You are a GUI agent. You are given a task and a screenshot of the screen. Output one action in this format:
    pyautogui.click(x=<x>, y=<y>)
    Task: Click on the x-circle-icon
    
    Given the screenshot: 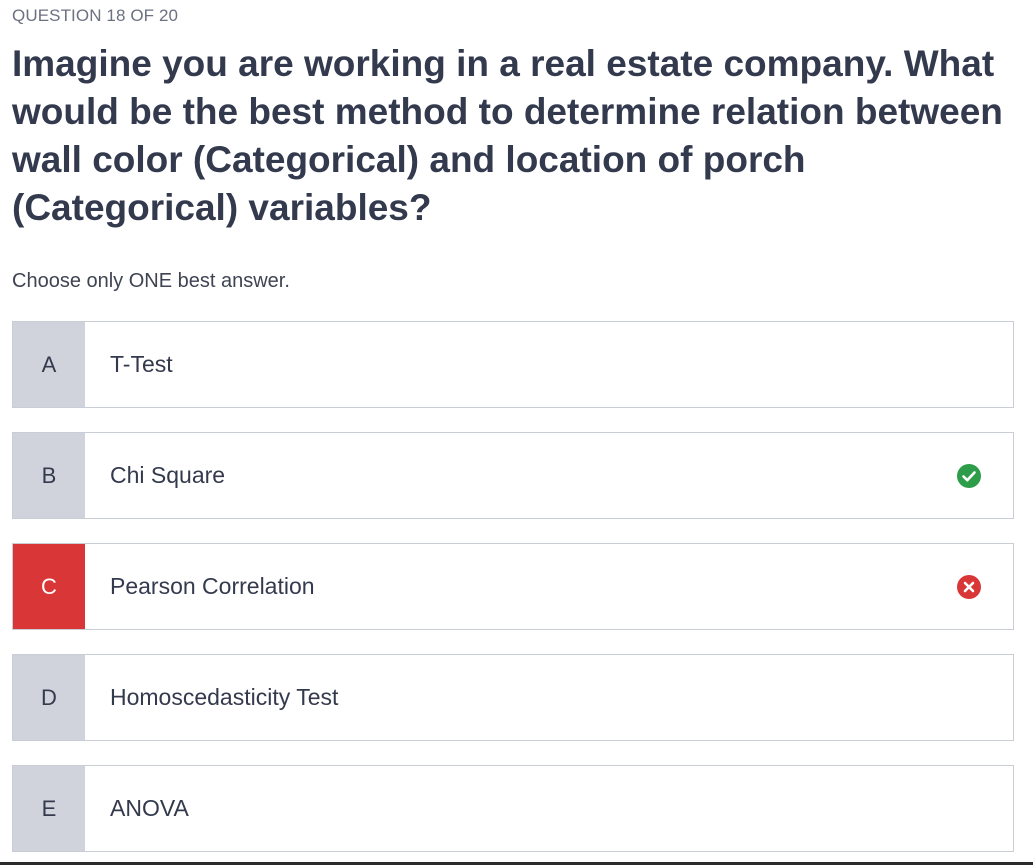 What is the action you would take?
    pyautogui.click(x=969, y=586)
    